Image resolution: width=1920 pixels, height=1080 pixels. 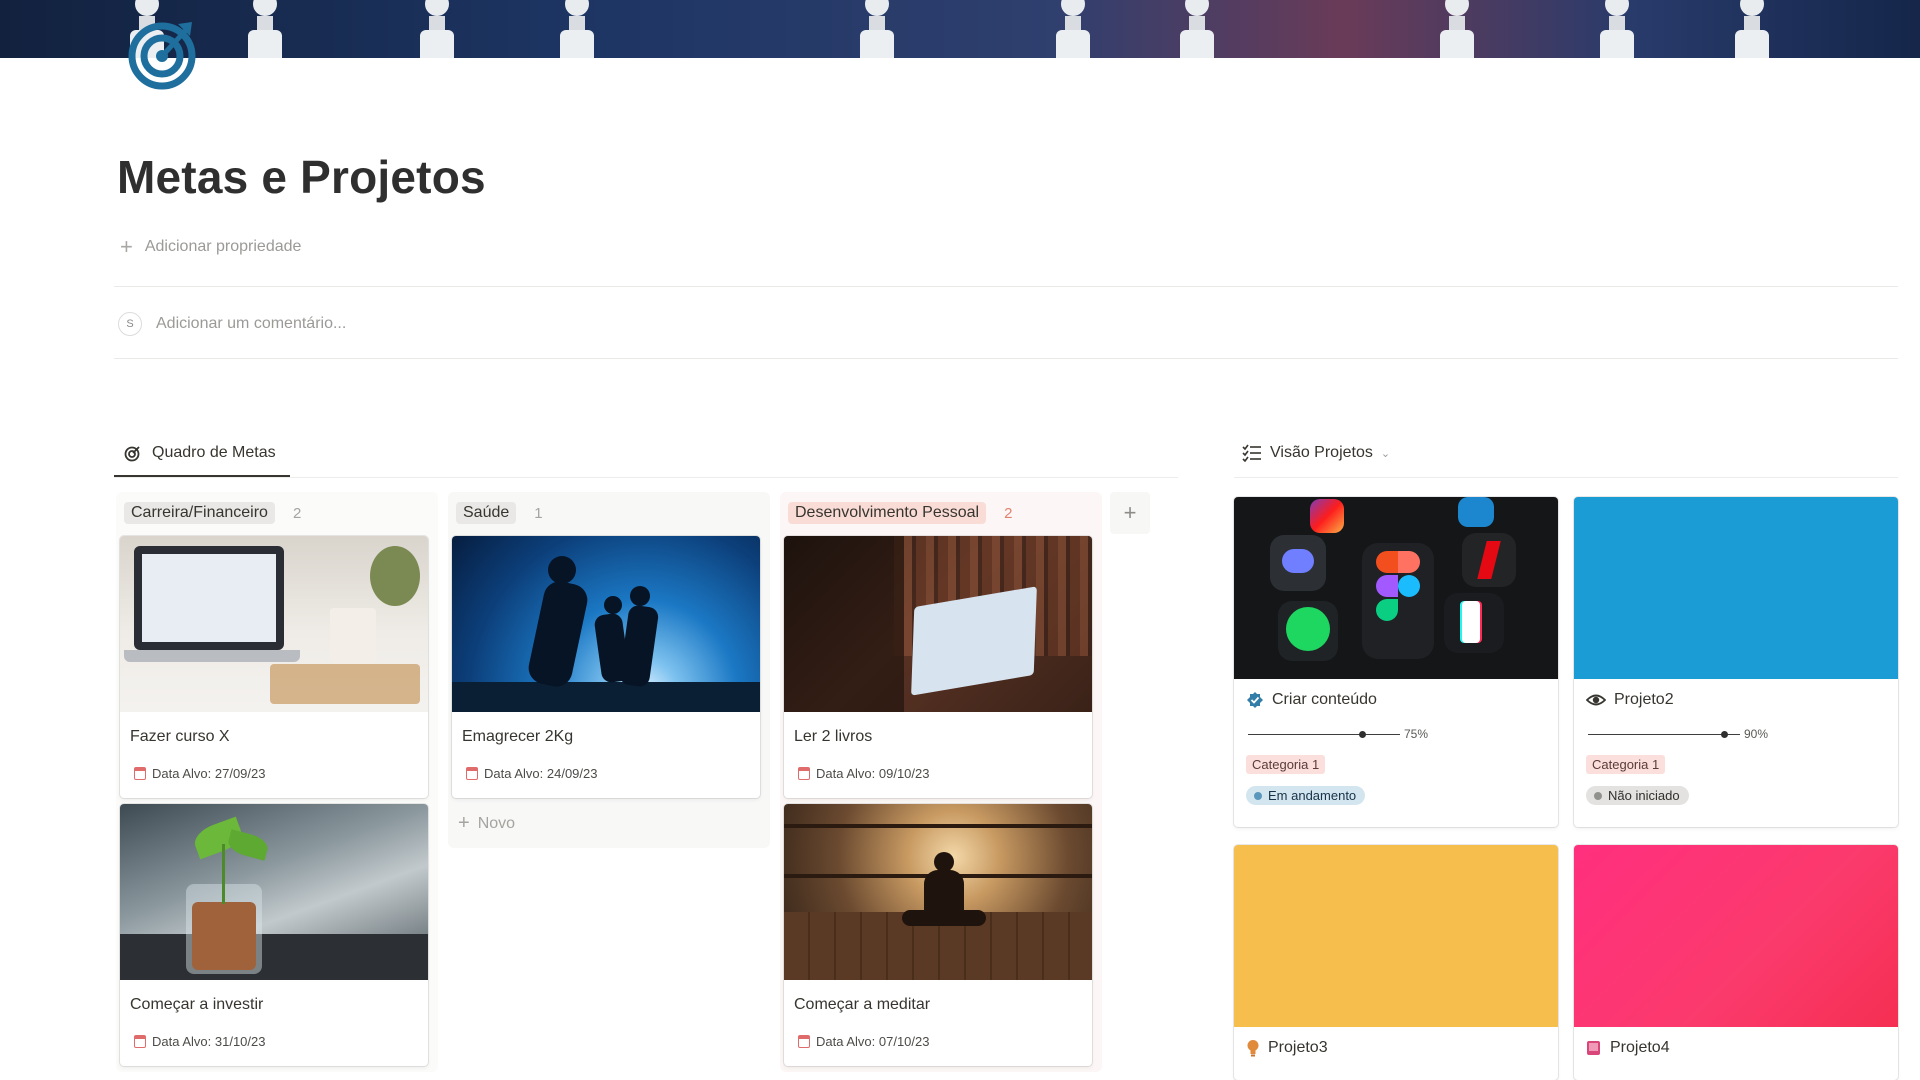 I want to click on project-name-label: Criar conteúdo, so click(x=1324, y=699).